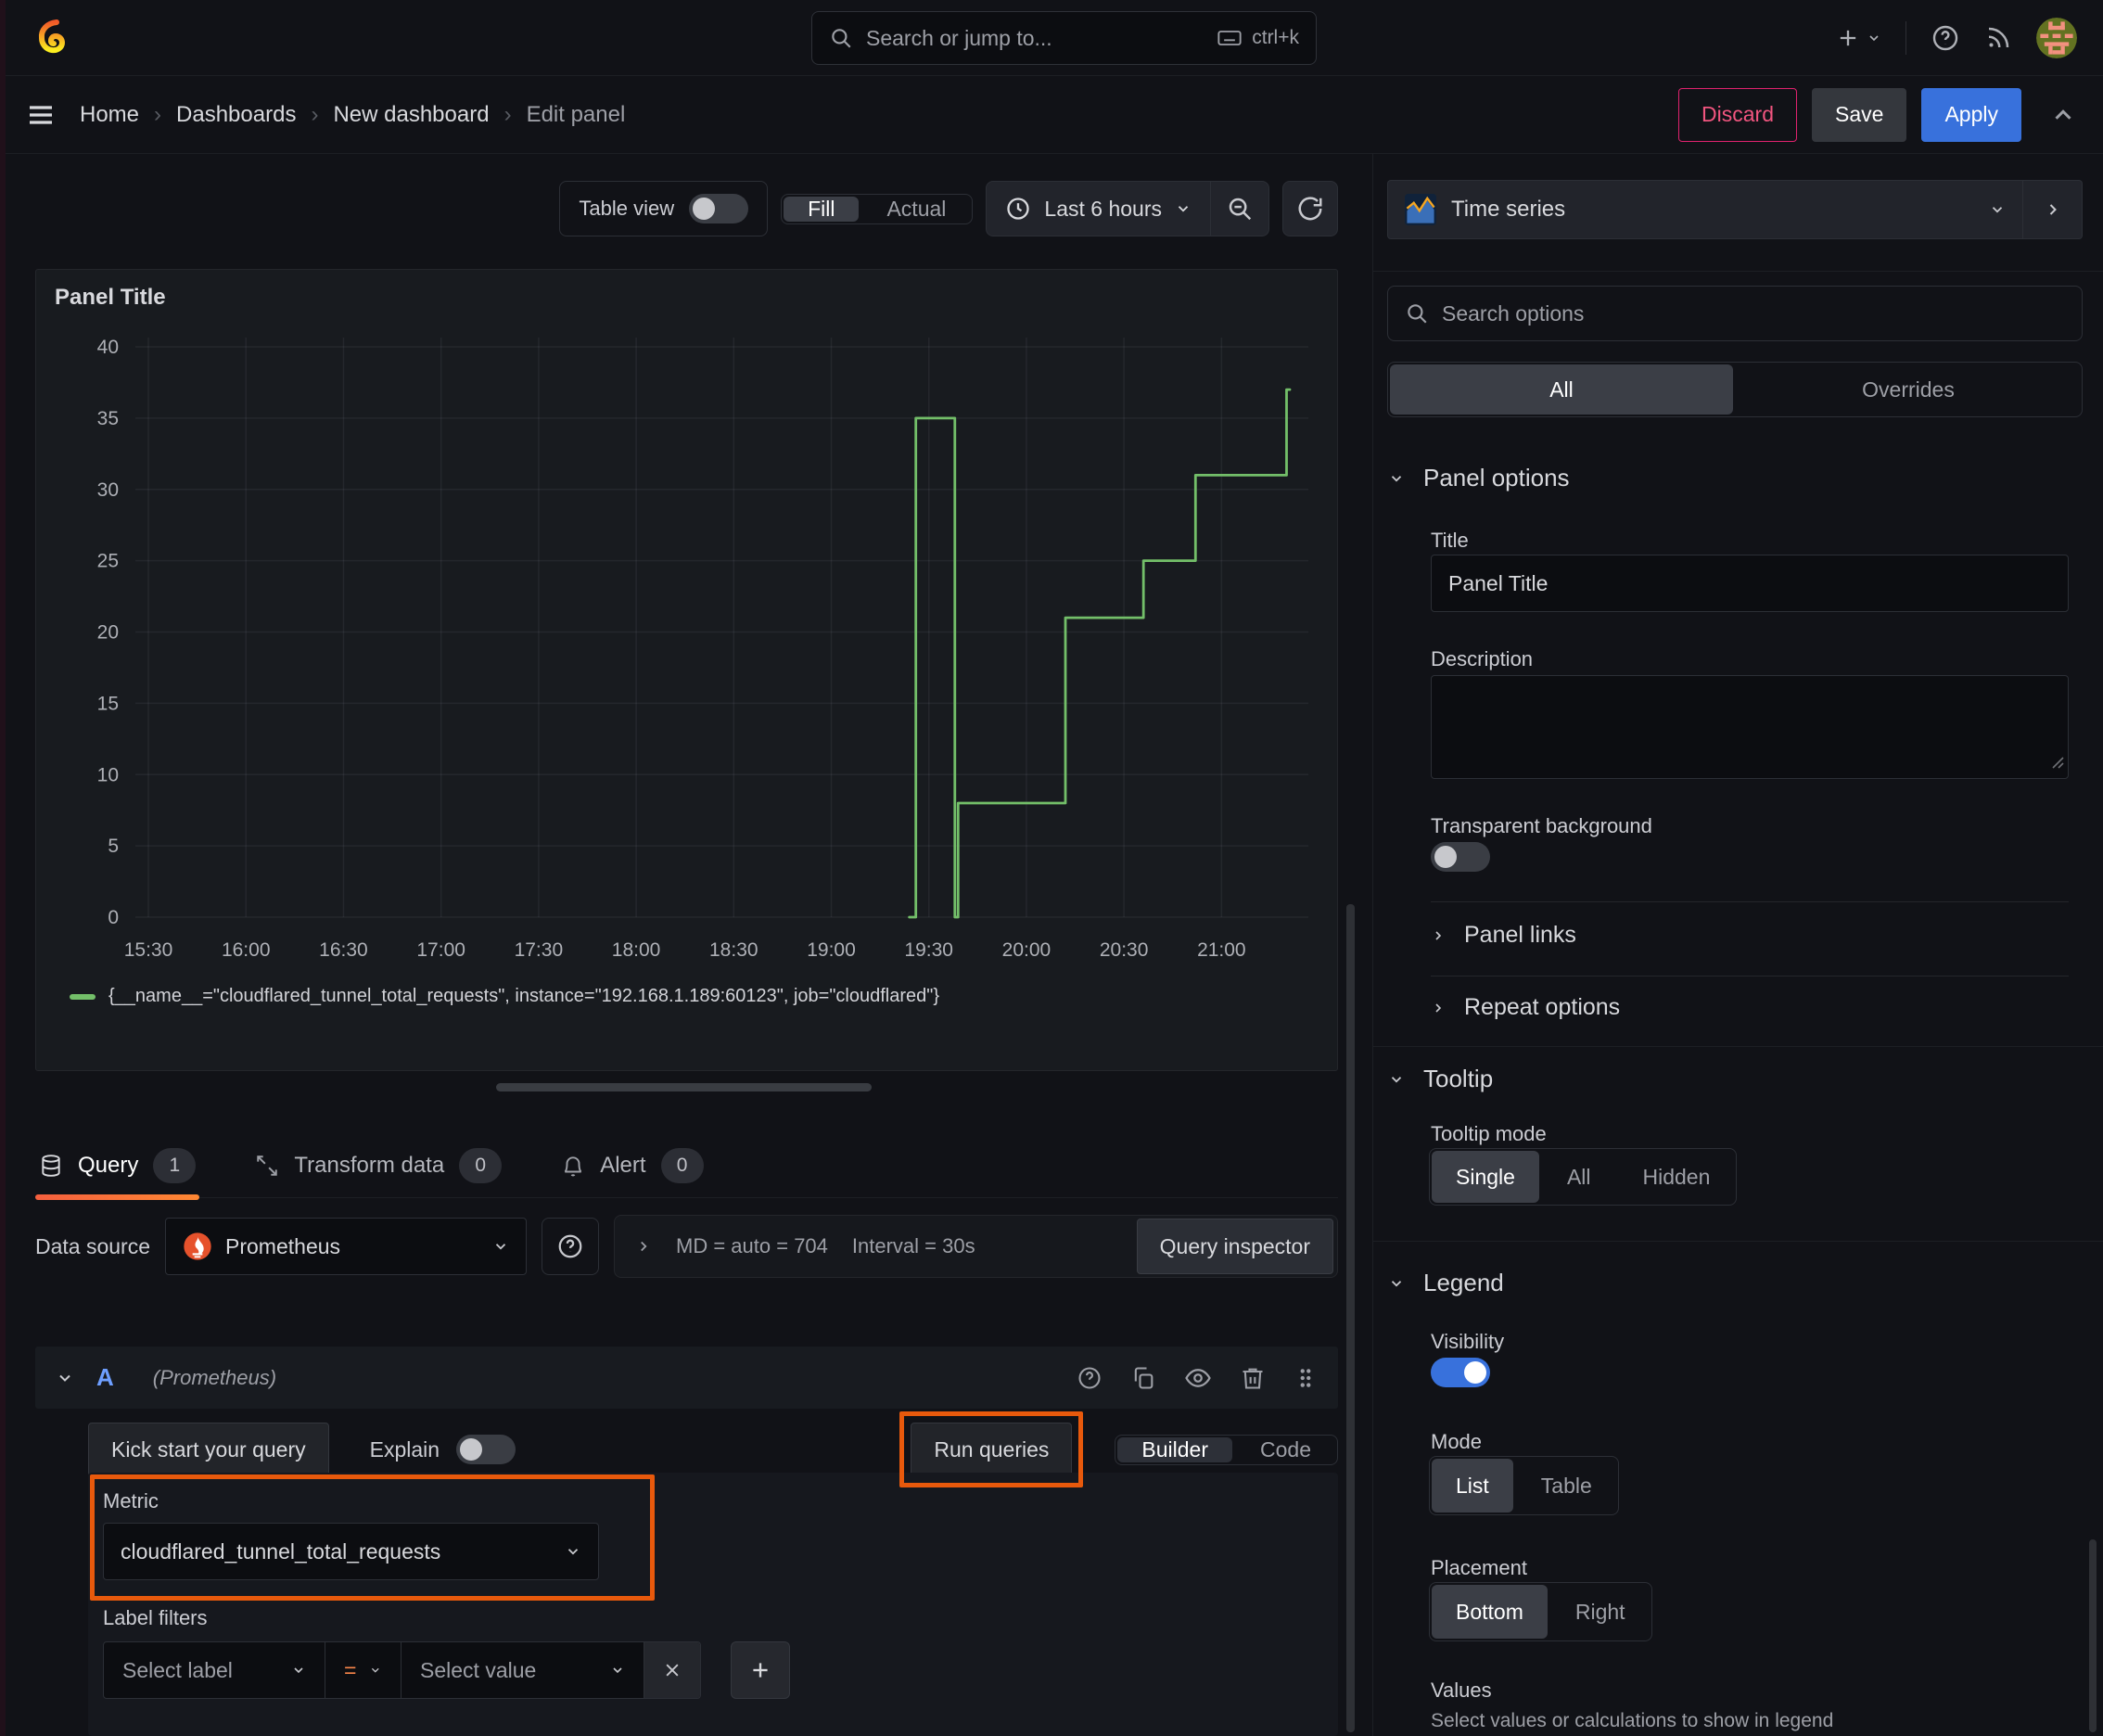  I want to click on visibility-label: Visibility, so click(1468, 1341).